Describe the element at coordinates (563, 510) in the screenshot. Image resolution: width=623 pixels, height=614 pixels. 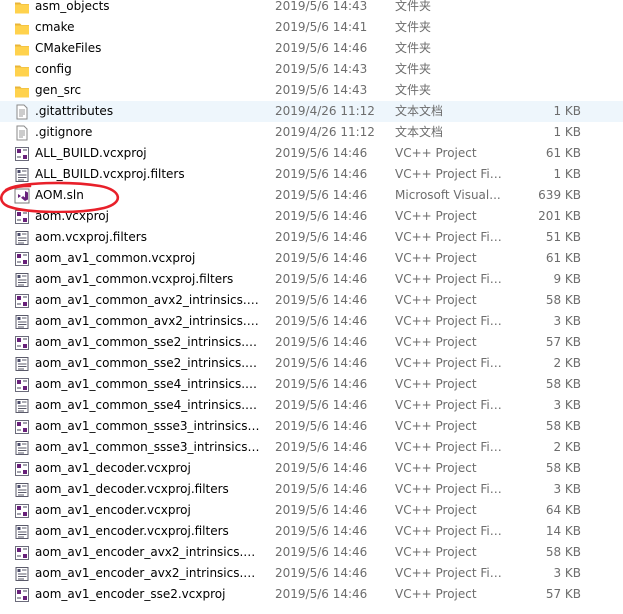
I see `file-size: 64 KB` at that location.